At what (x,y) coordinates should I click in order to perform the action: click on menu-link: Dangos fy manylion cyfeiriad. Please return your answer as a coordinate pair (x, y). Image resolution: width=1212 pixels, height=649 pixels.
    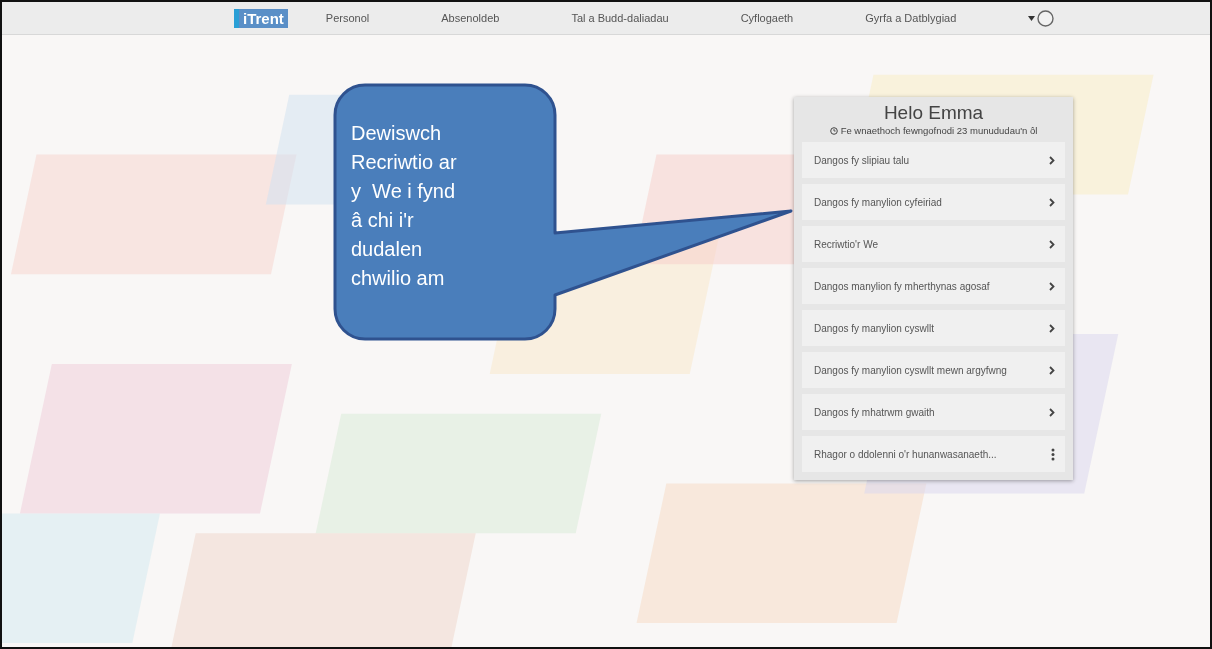
    Looking at the image, I should click on (933, 202).